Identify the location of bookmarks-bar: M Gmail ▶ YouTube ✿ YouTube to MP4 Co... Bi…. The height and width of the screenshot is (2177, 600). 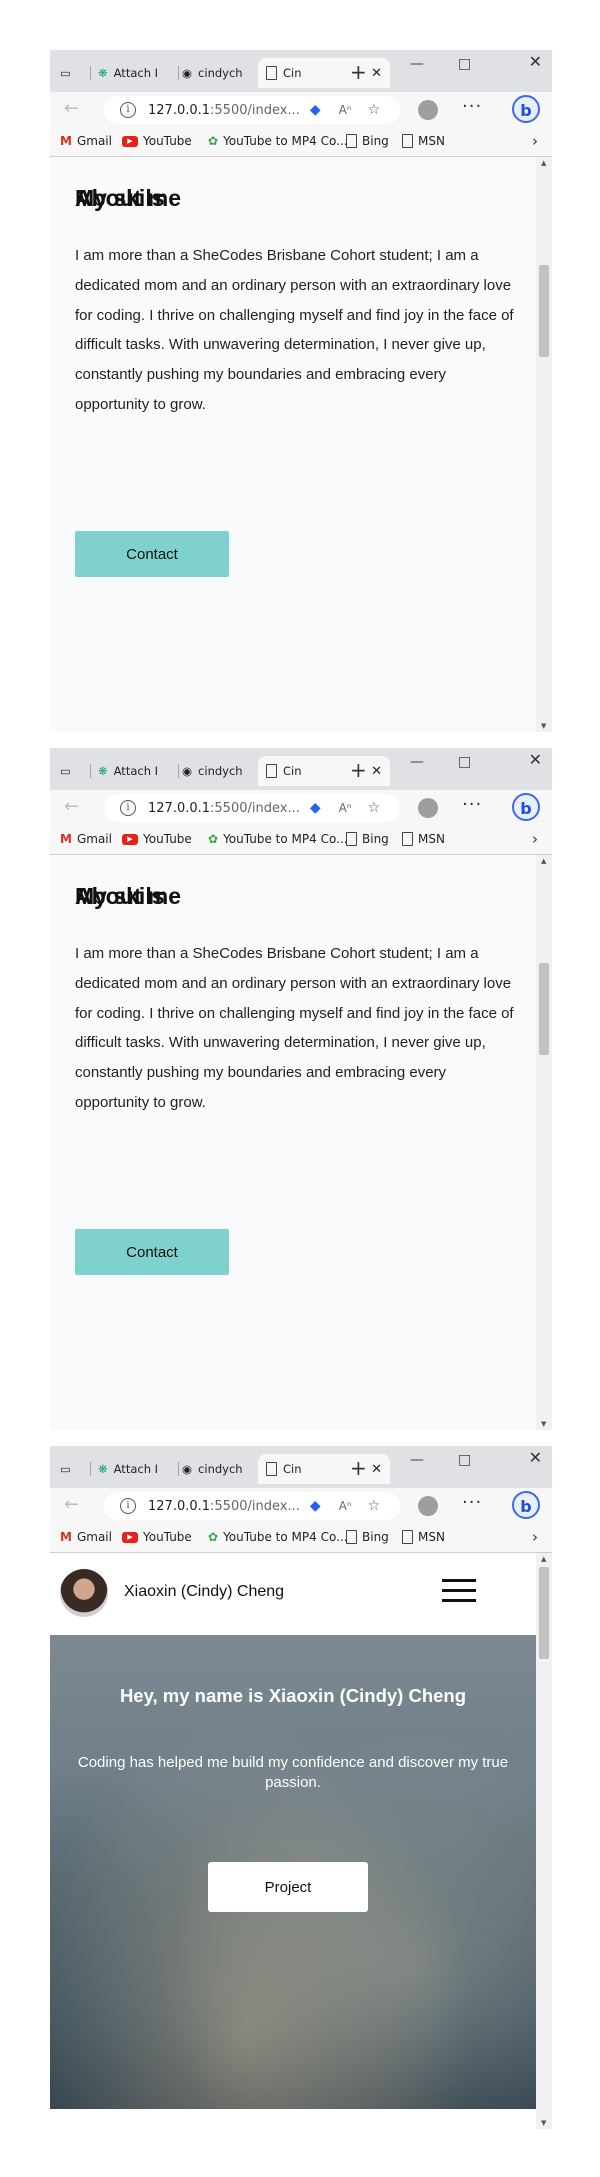
(301, 142).